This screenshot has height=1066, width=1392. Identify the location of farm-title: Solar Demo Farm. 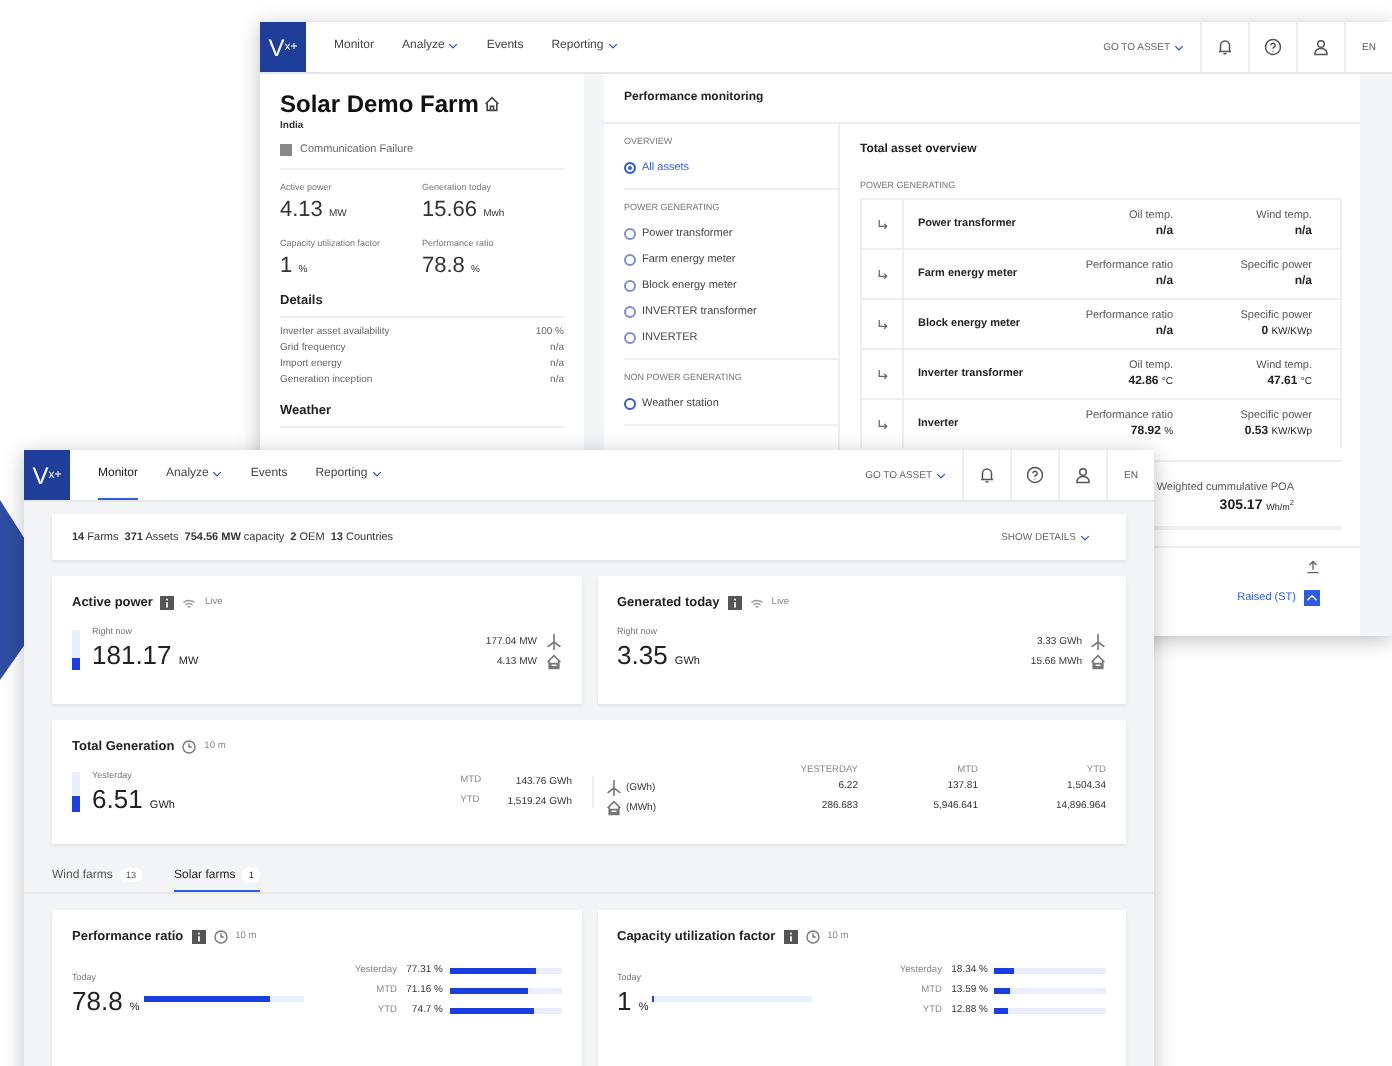
(379, 104).